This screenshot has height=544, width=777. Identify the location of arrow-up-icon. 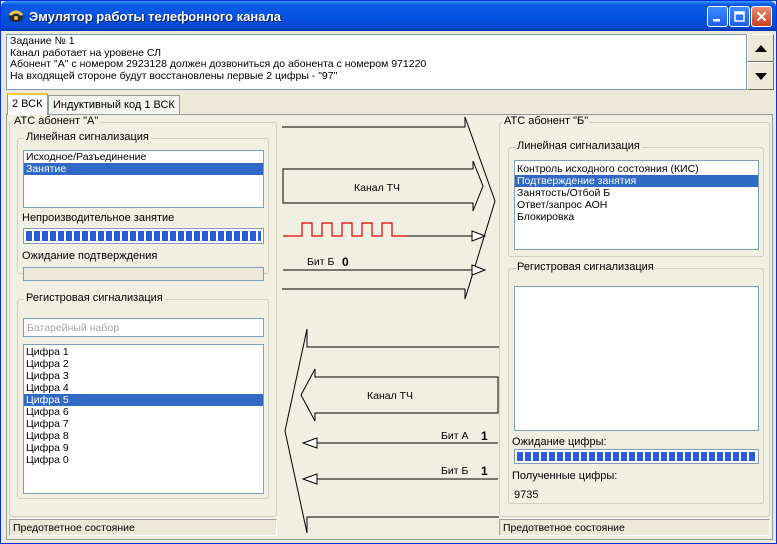
(761, 48).